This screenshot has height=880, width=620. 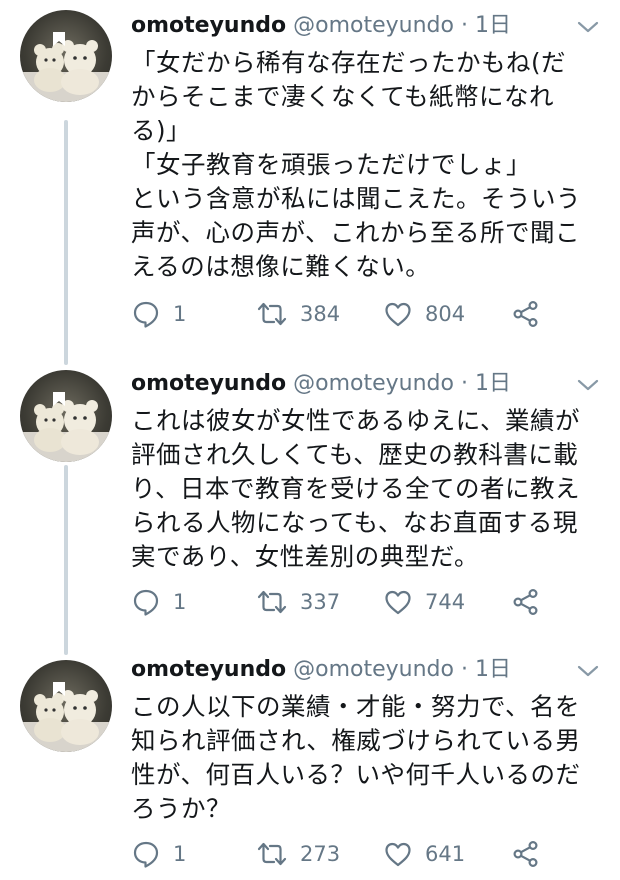 I want to click on like-button: 641, so click(x=424, y=854).